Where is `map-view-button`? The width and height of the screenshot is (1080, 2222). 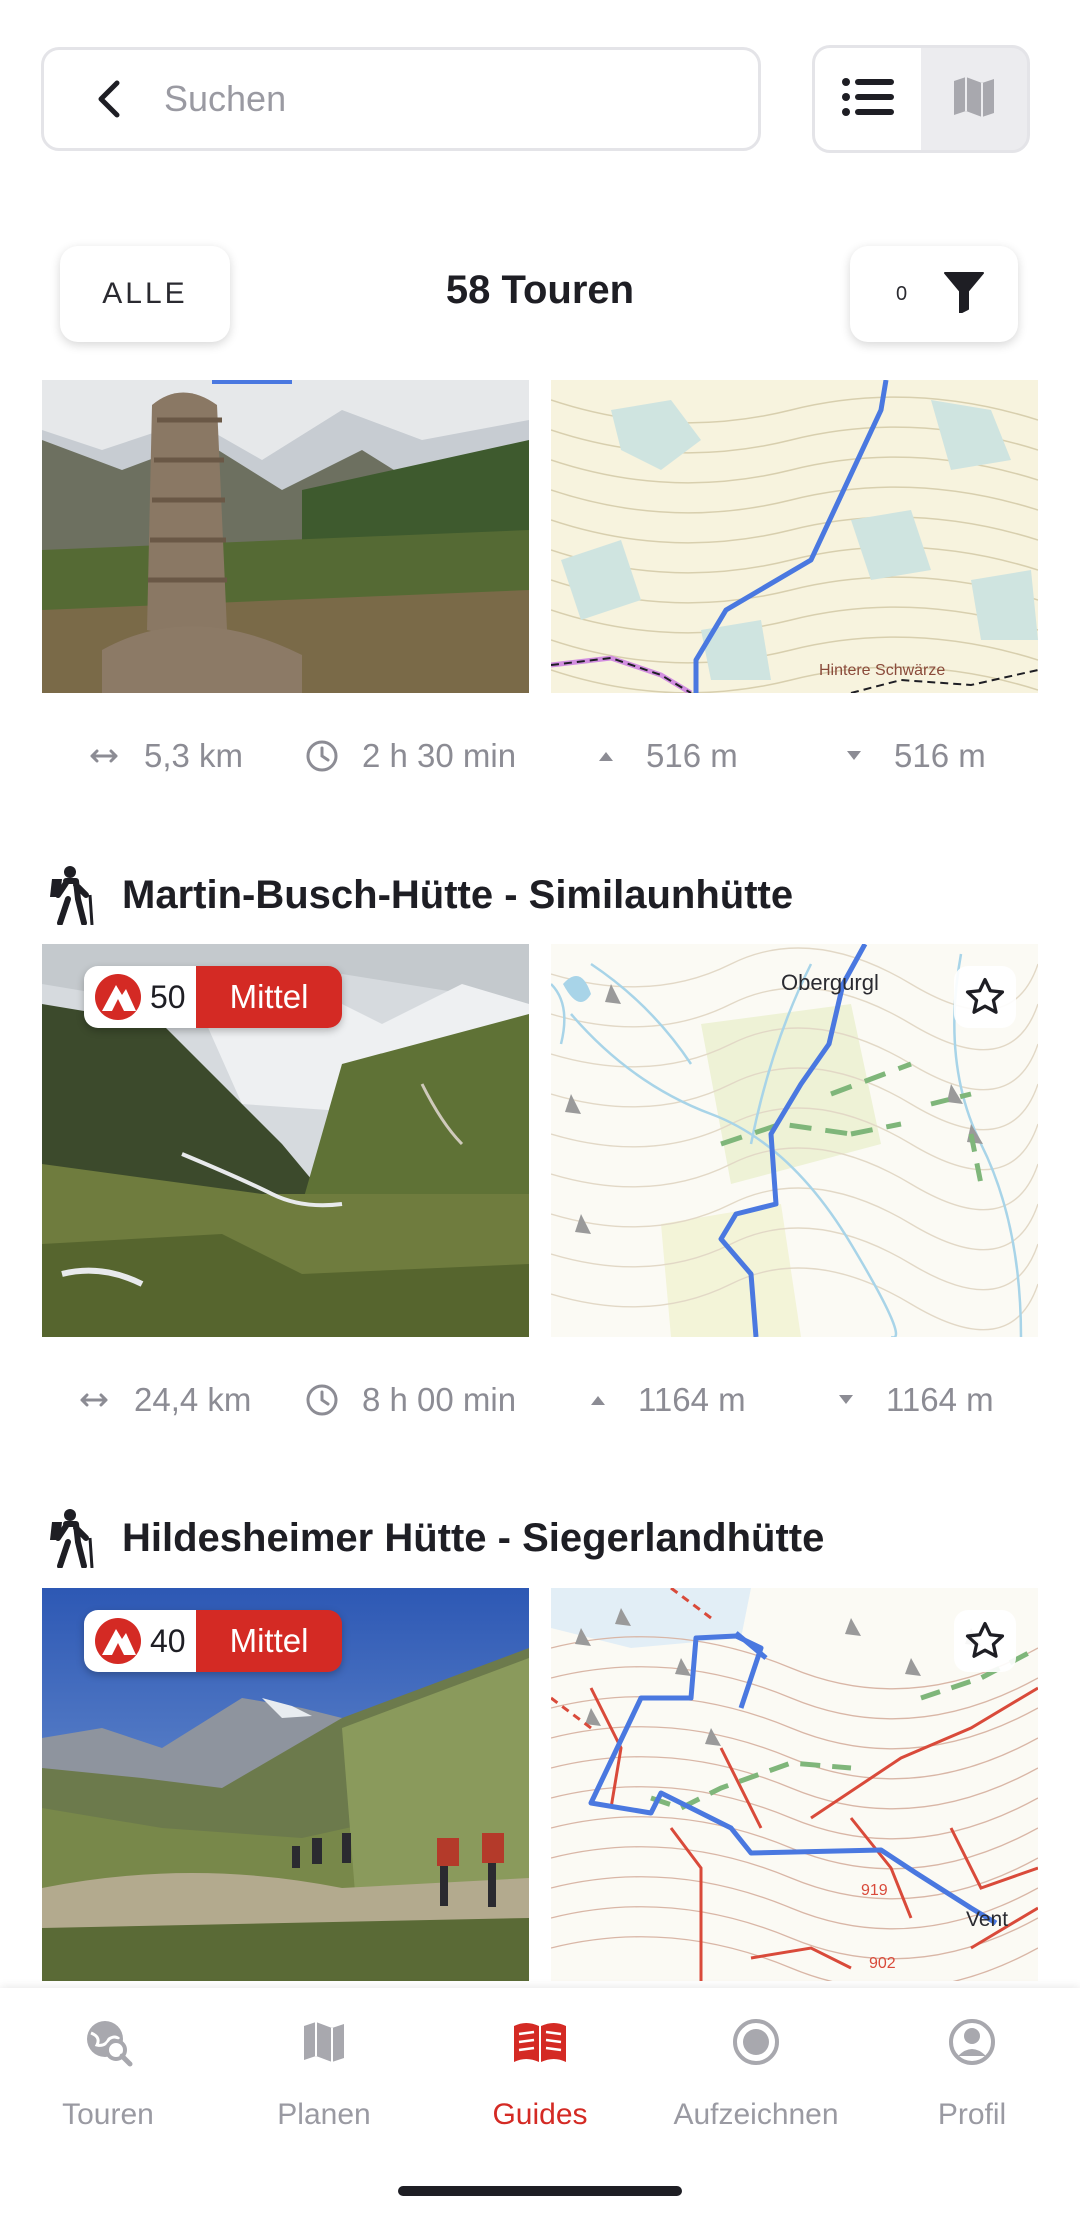 map-view-button is located at coordinates (974, 99).